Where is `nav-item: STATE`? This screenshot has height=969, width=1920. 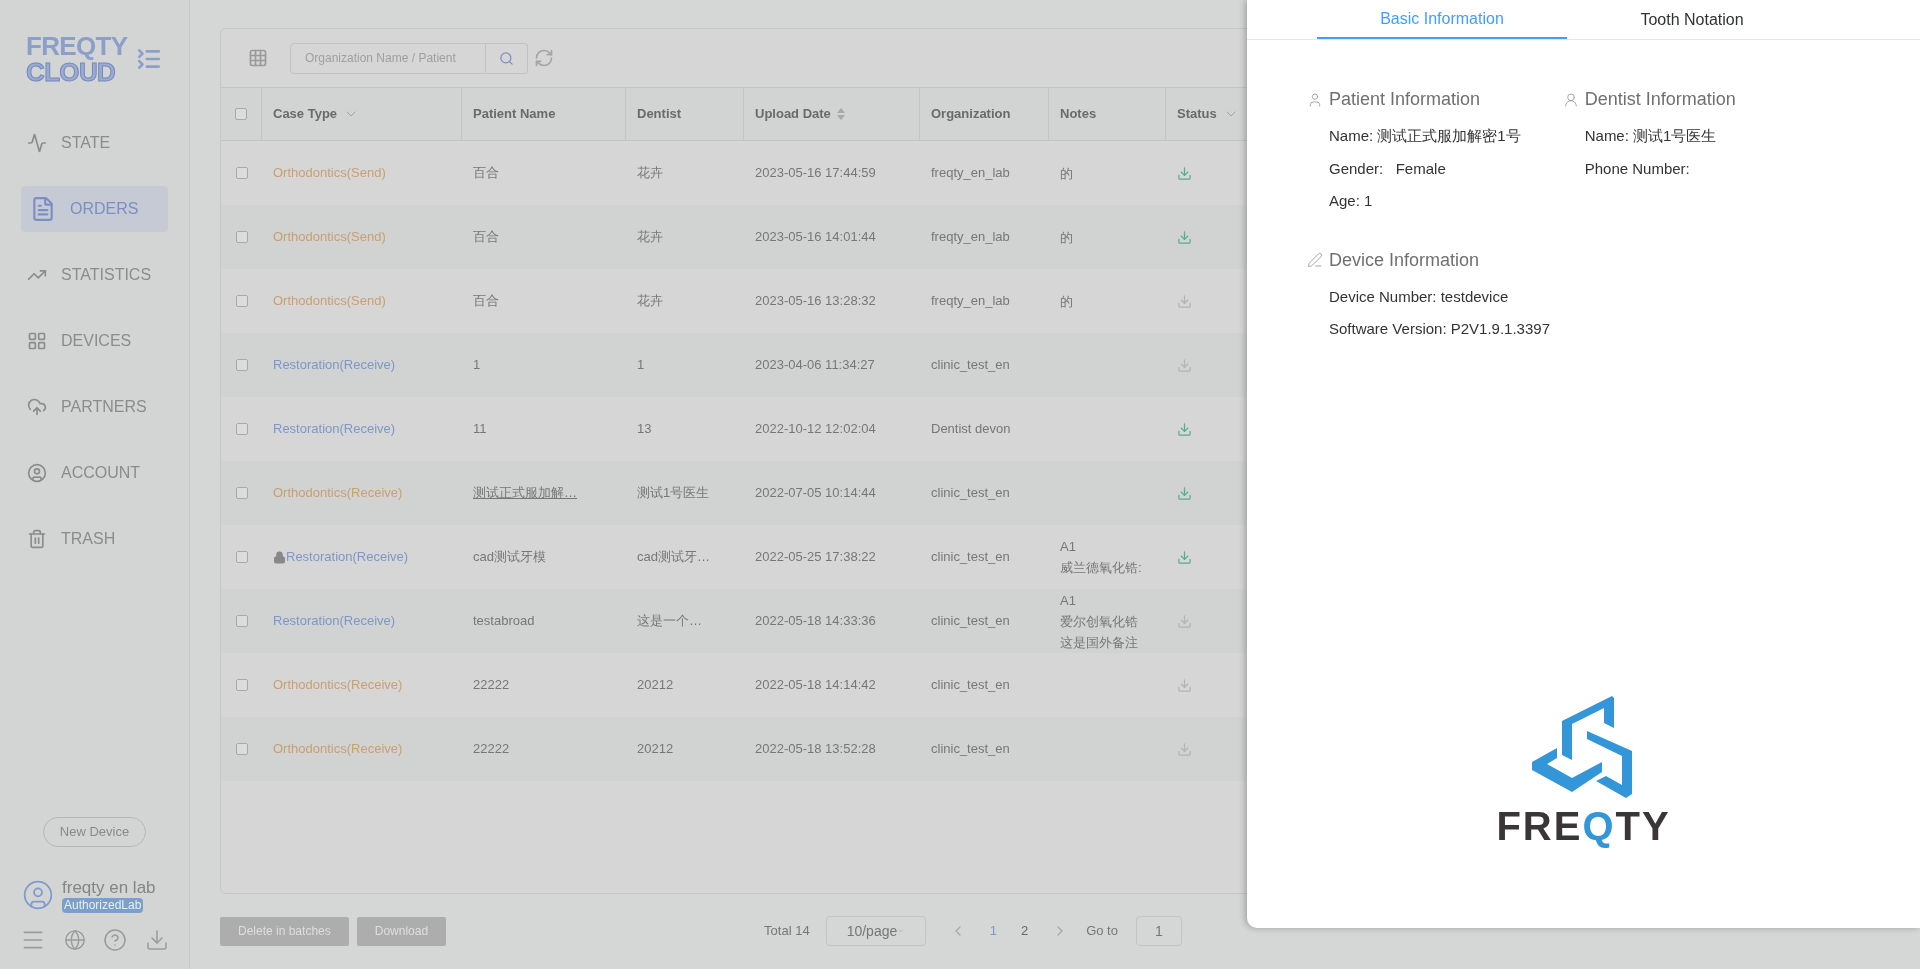 nav-item: STATE is located at coordinates (94, 143).